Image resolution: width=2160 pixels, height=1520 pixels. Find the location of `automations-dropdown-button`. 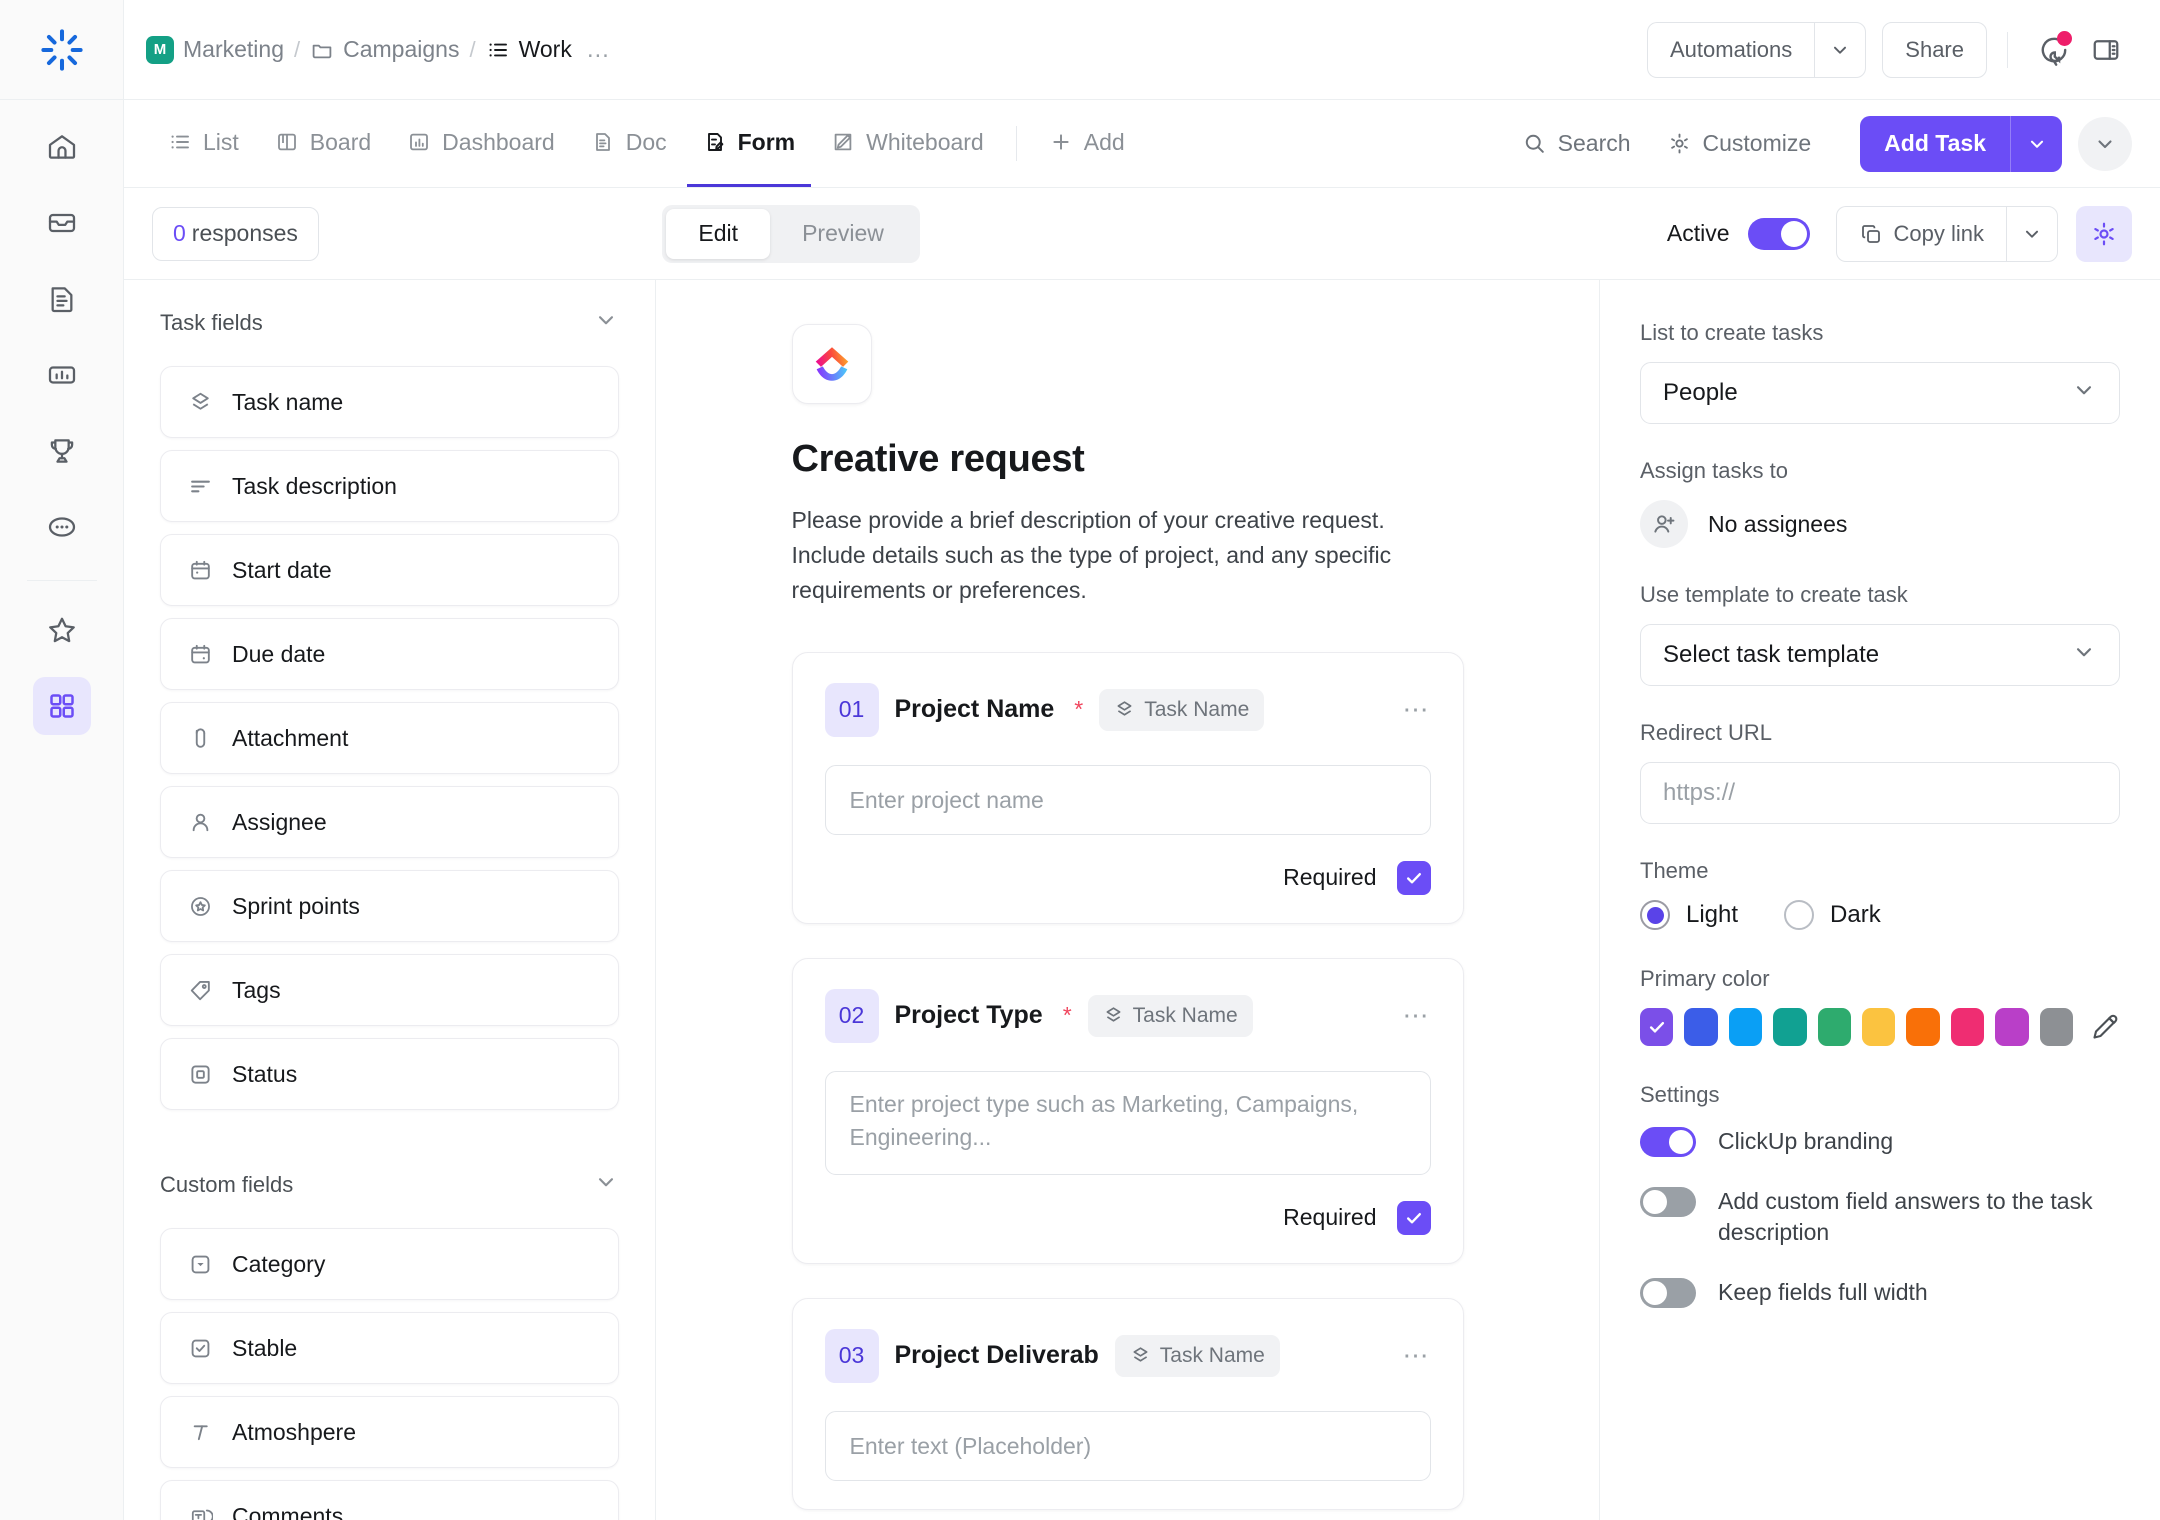

automations-dropdown-button is located at coordinates (1840, 49).